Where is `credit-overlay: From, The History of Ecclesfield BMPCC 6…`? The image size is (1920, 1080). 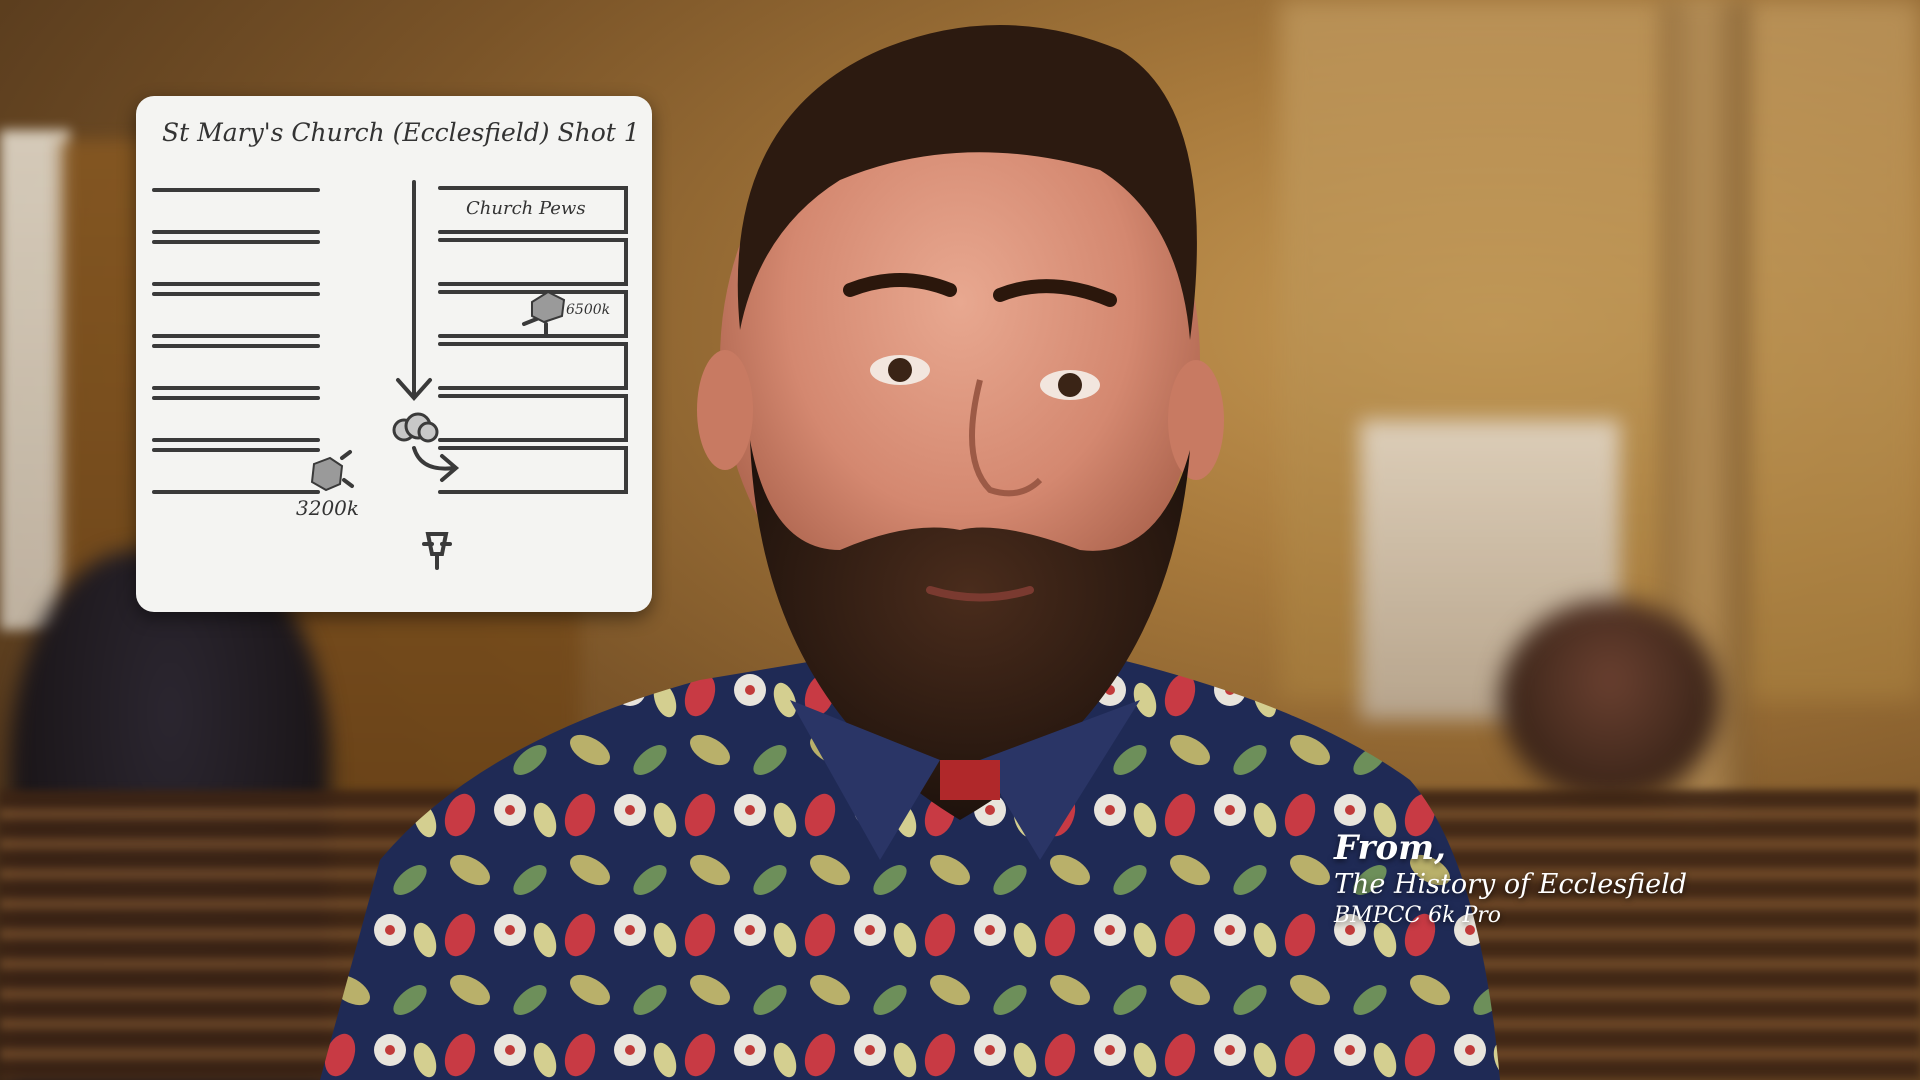
credit-overlay: From, The History of Ecclesfield BMPCC 6… is located at coordinates (1510, 879).